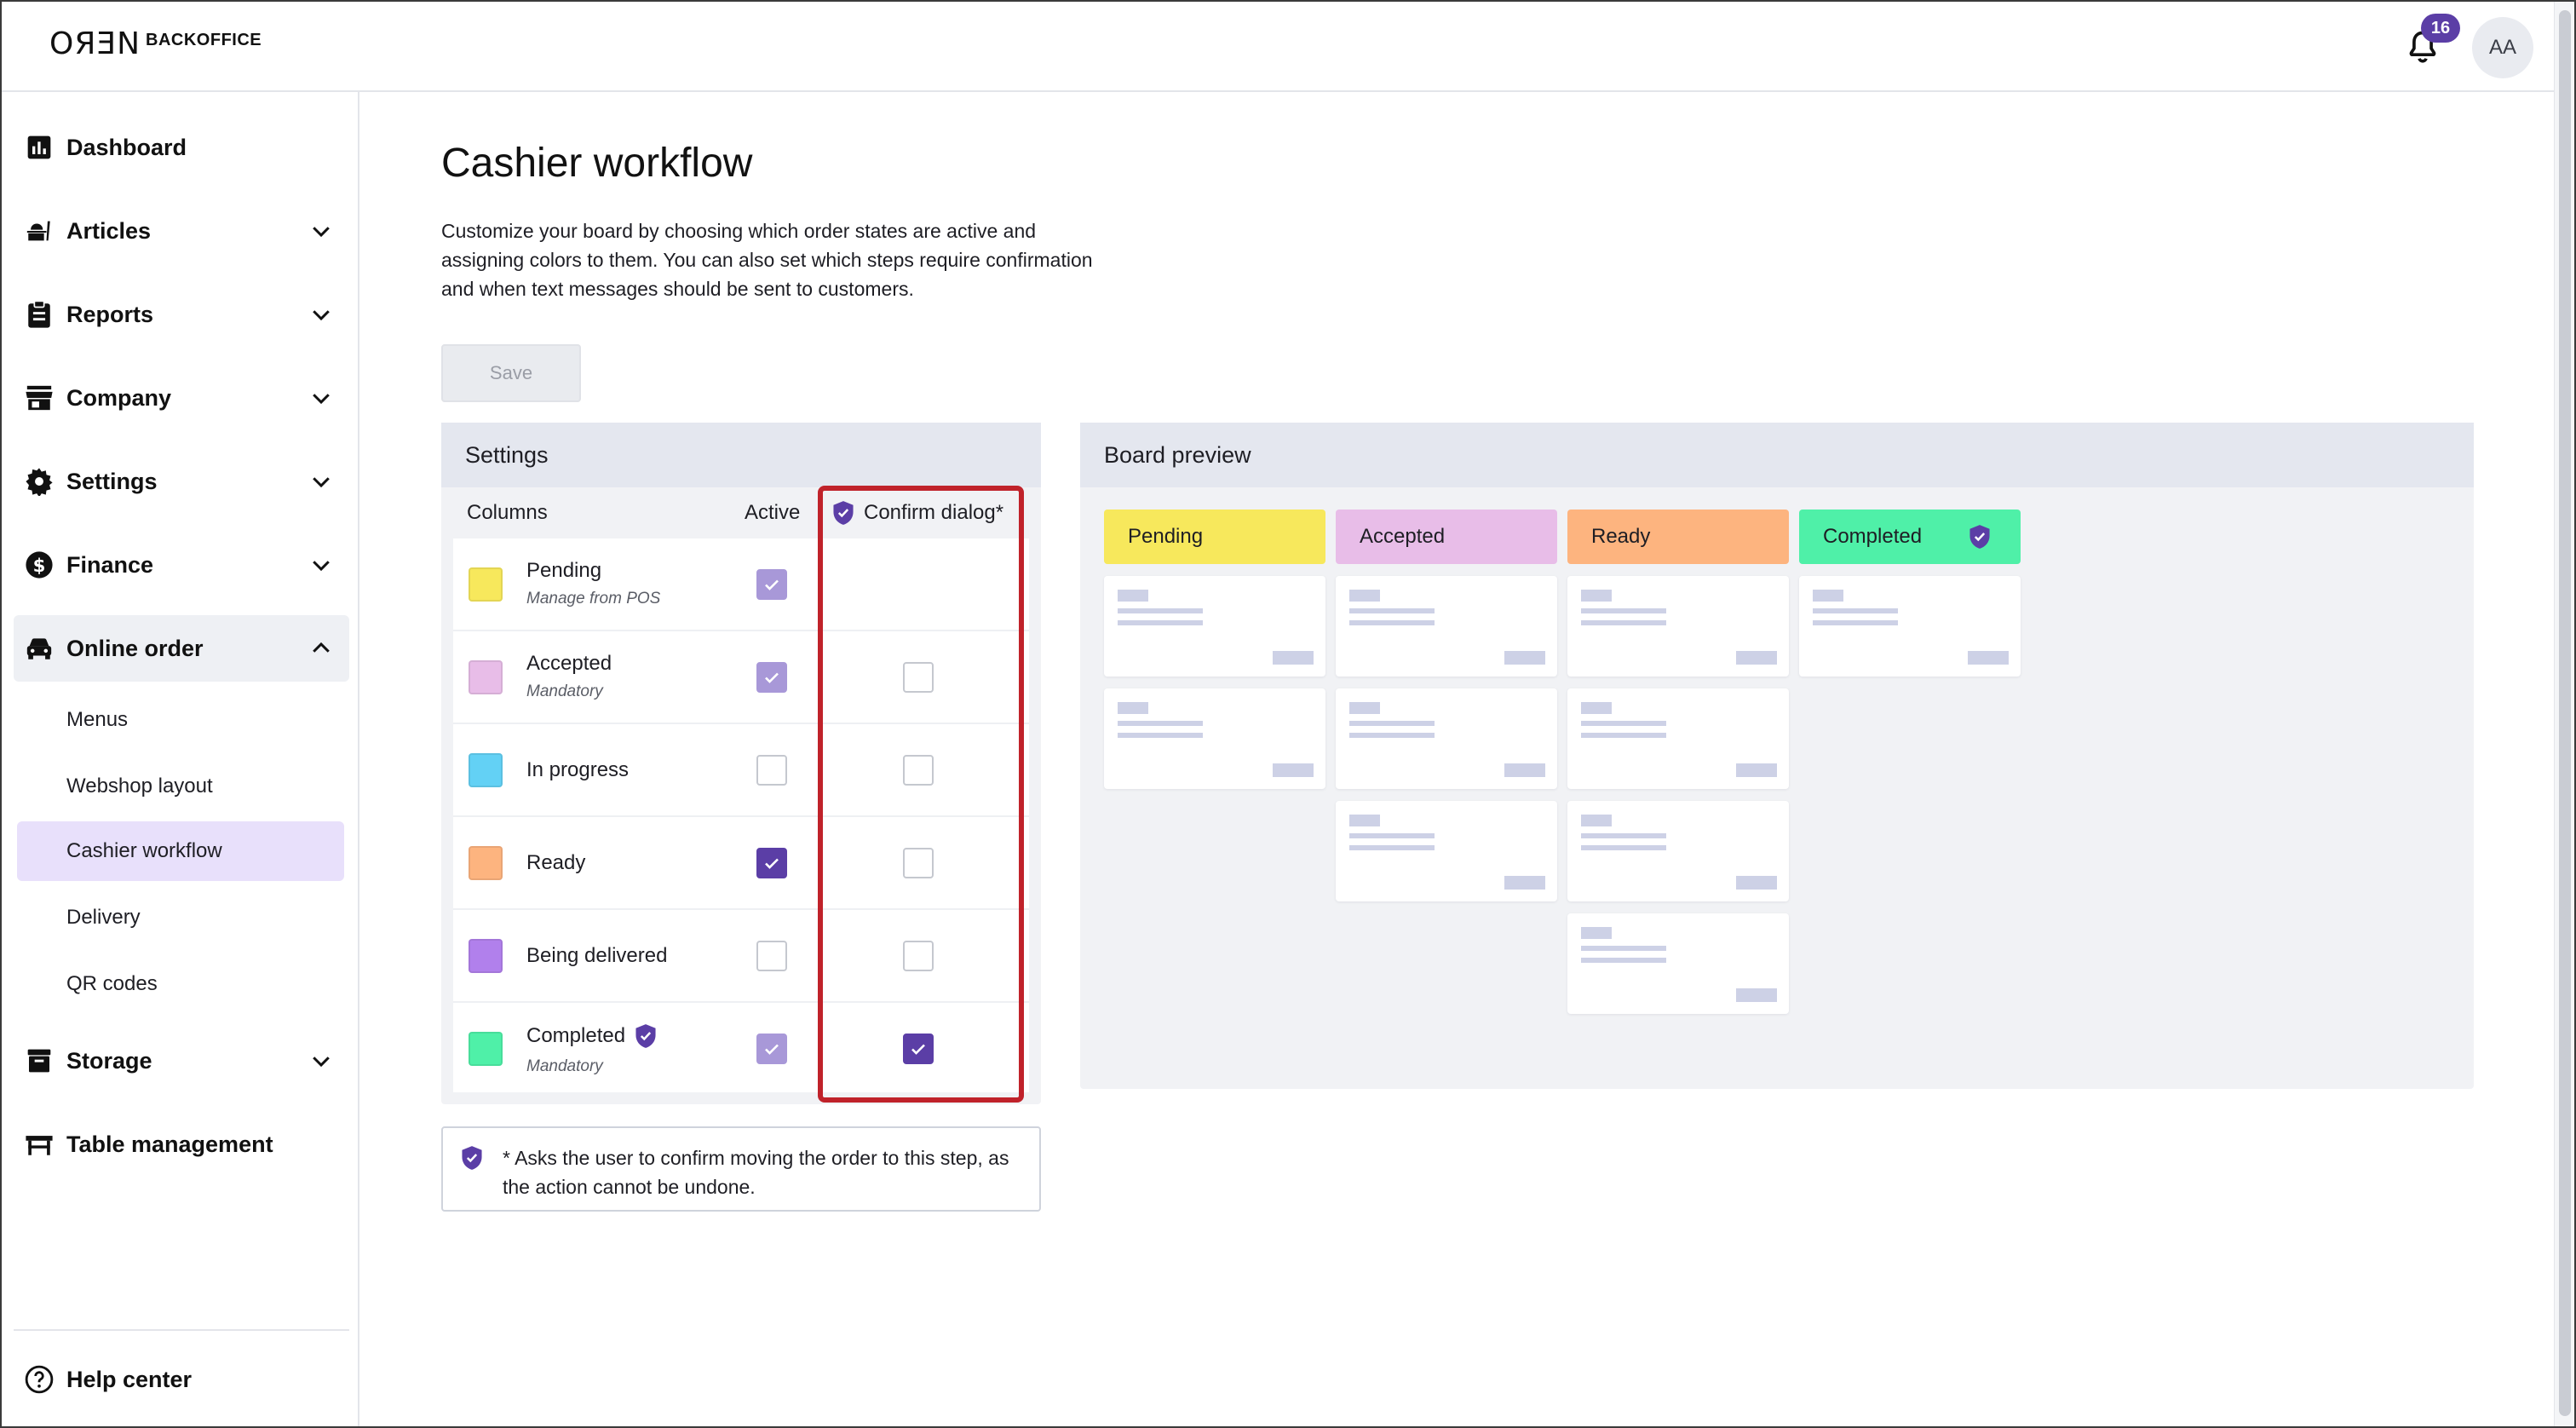 The image size is (2576, 1428). What do you see at coordinates (597, 163) in the screenshot?
I see `page-title: Cashier workflow` at bounding box center [597, 163].